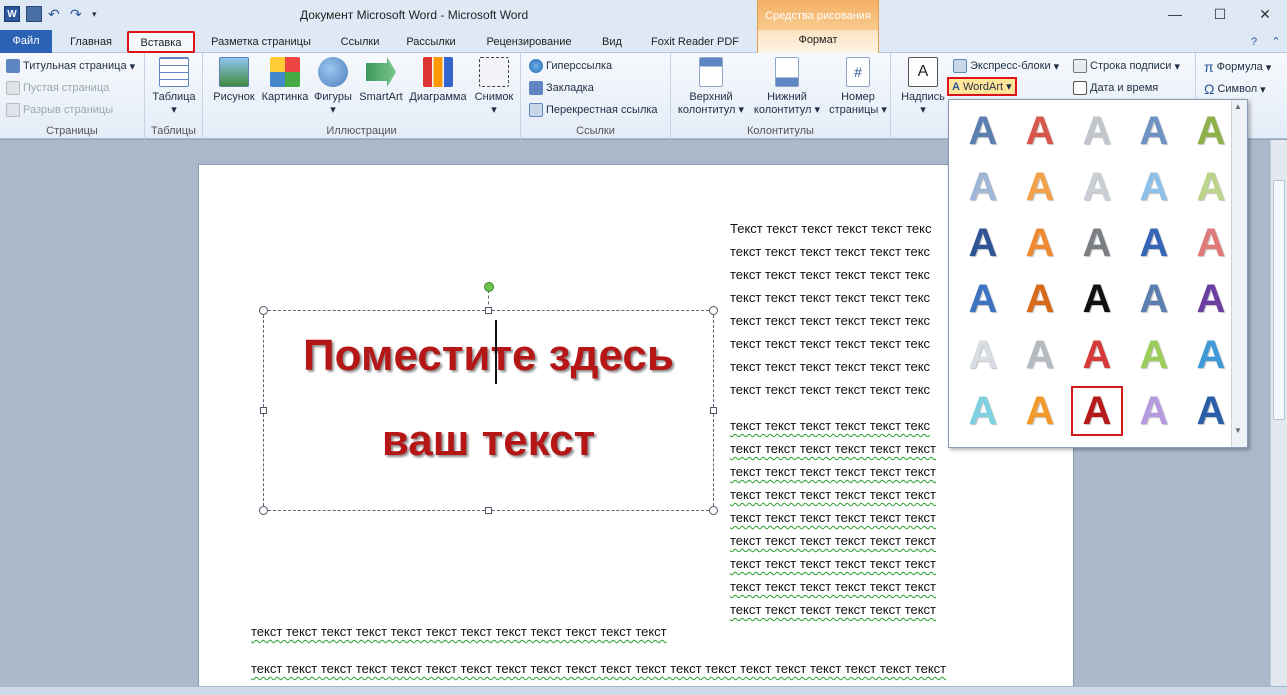  Describe the element at coordinates (1097, 355) in the screenshot. I see `wordart-style-23: A` at that location.